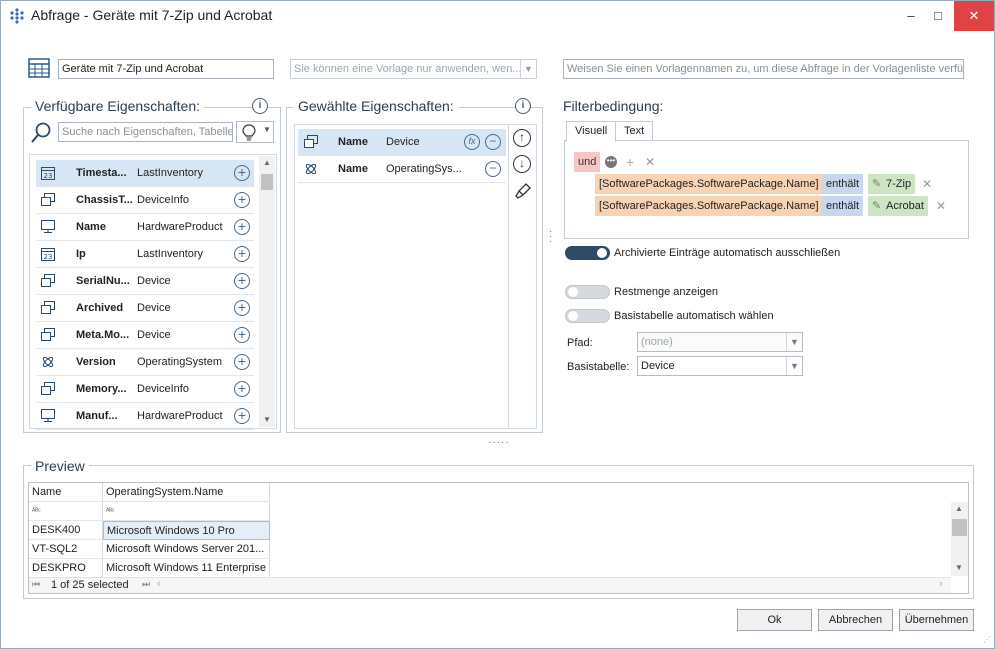 The height and width of the screenshot is (649, 995). What do you see at coordinates (855, 620) in the screenshot?
I see `cancel-button: Abbrechen` at bounding box center [855, 620].